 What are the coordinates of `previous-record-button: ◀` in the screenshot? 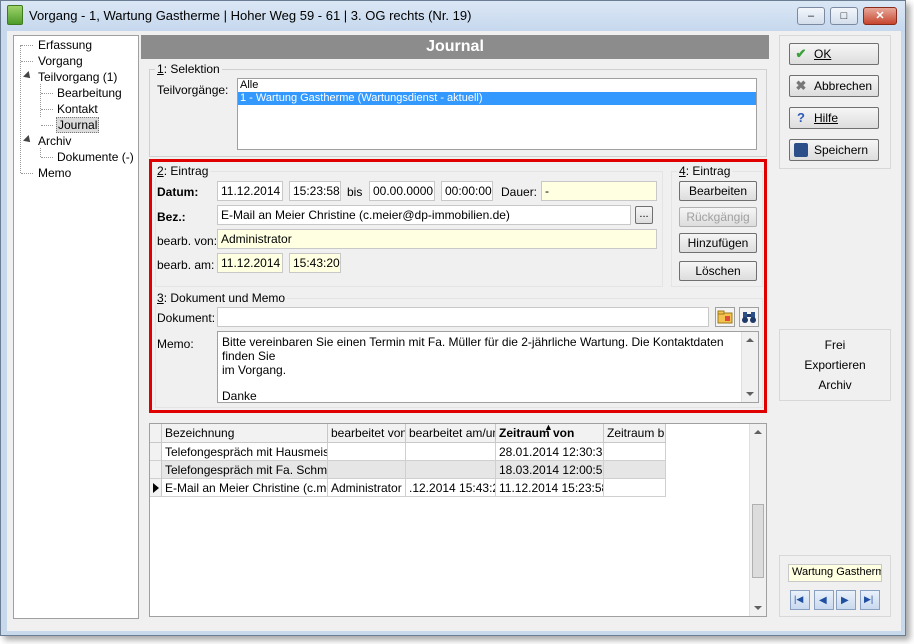 It's located at (824, 600).